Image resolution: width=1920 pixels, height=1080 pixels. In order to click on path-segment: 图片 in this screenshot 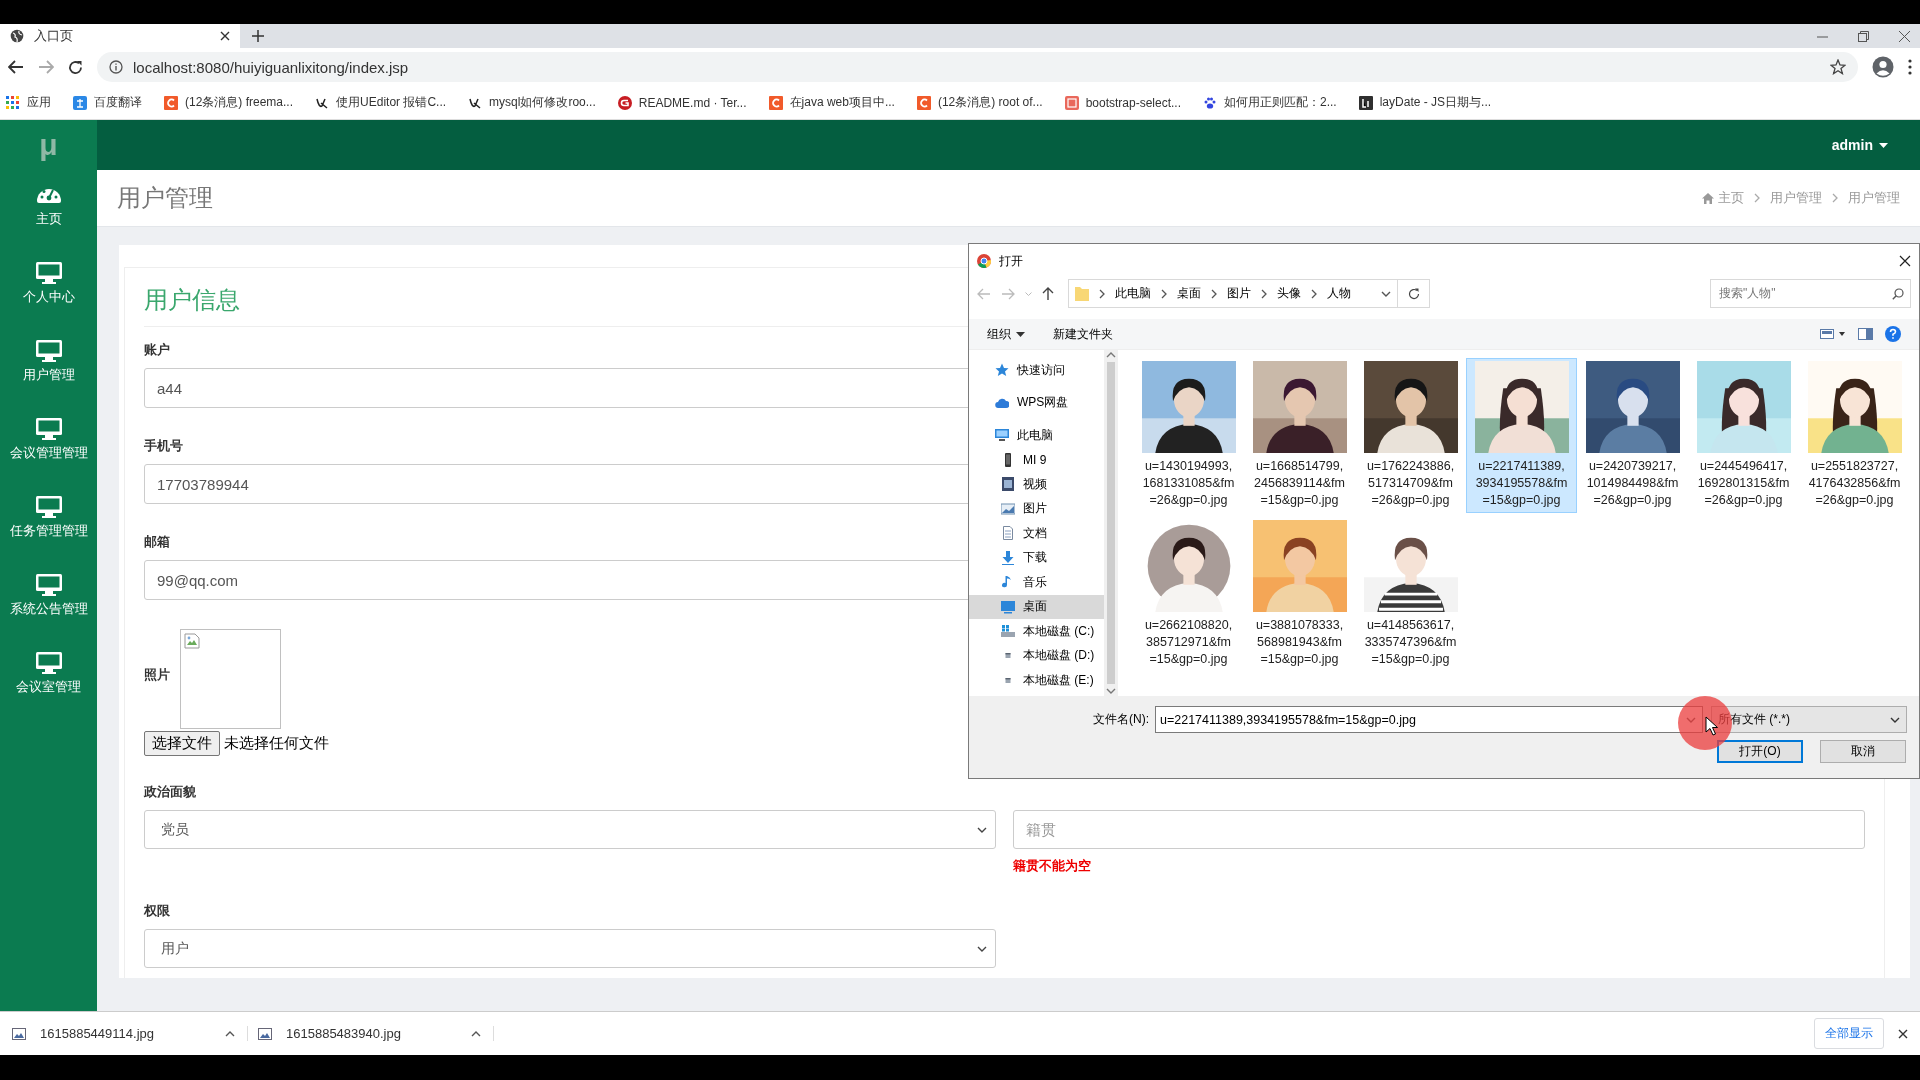, I will do `click(1239, 293)`.